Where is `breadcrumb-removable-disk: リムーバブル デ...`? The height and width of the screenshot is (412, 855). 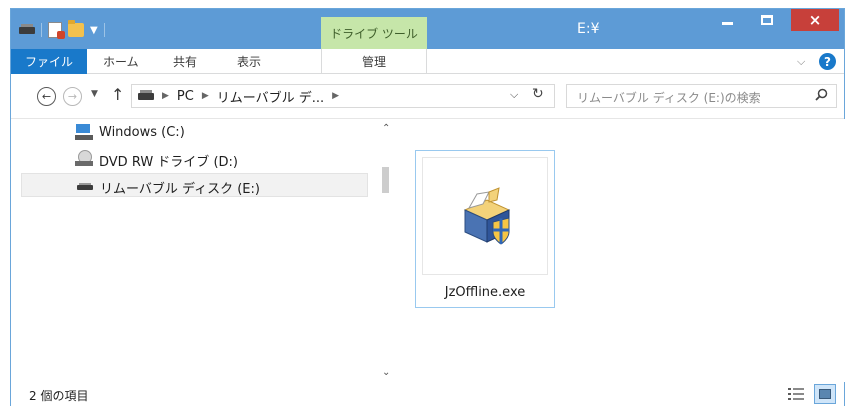
breadcrumb-removable-disk: リムーバブル デ... is located at coordinates (270, 96).